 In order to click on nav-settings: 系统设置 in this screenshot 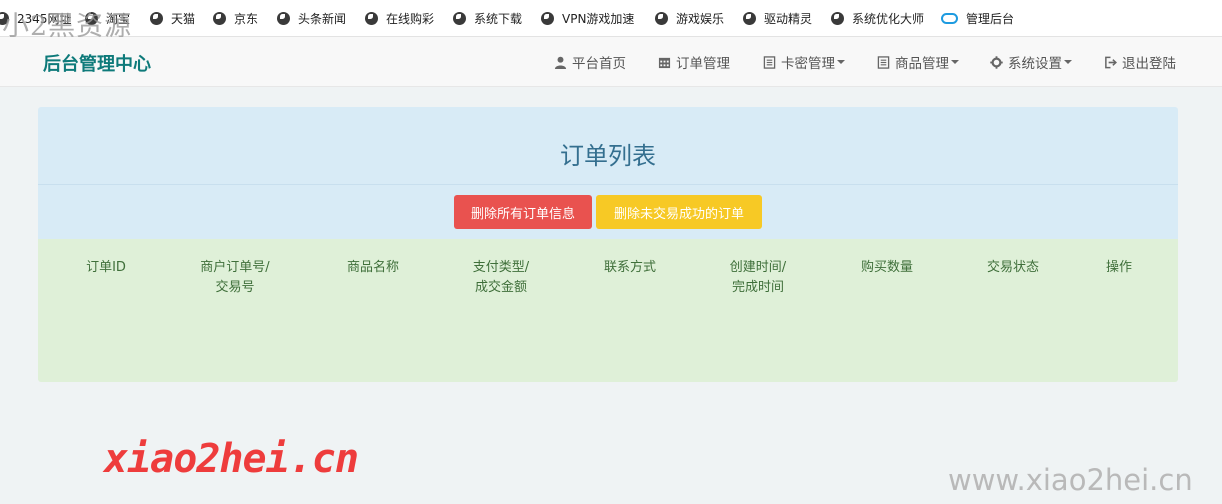, I will do `click(1031, 62)`.